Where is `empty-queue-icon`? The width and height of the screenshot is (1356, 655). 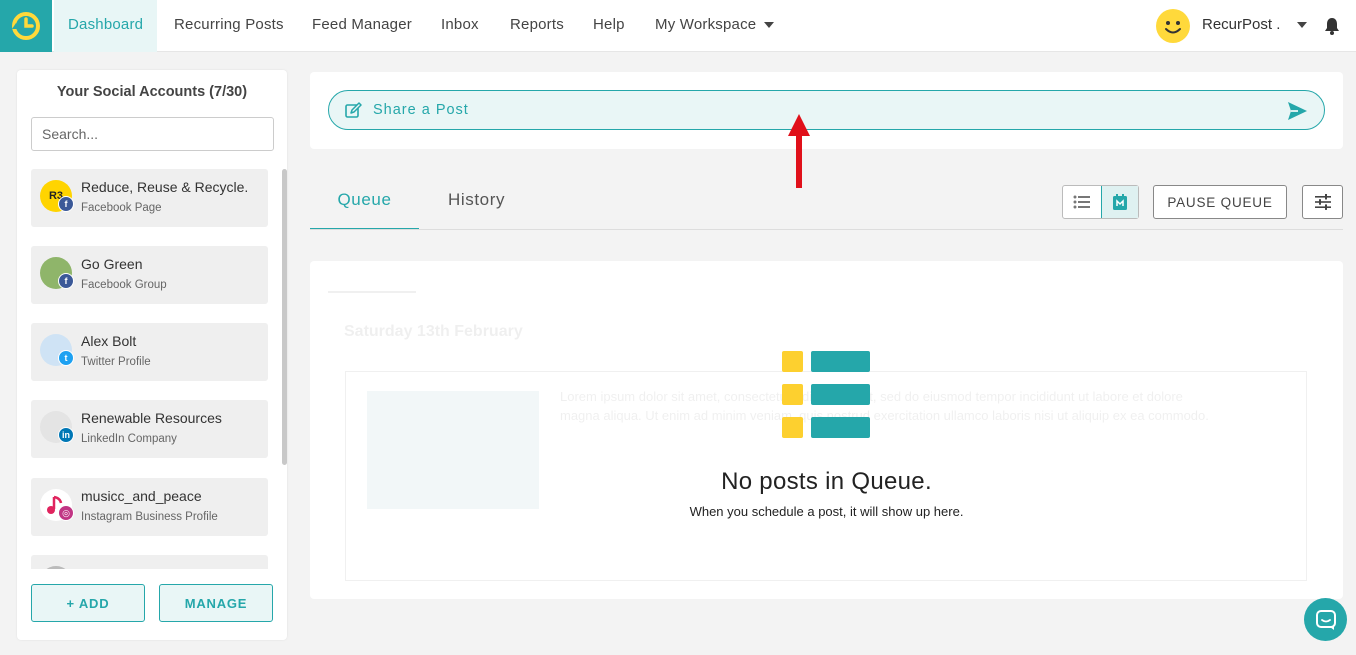
empty-queue-icon is located at coordinates (826, 394).